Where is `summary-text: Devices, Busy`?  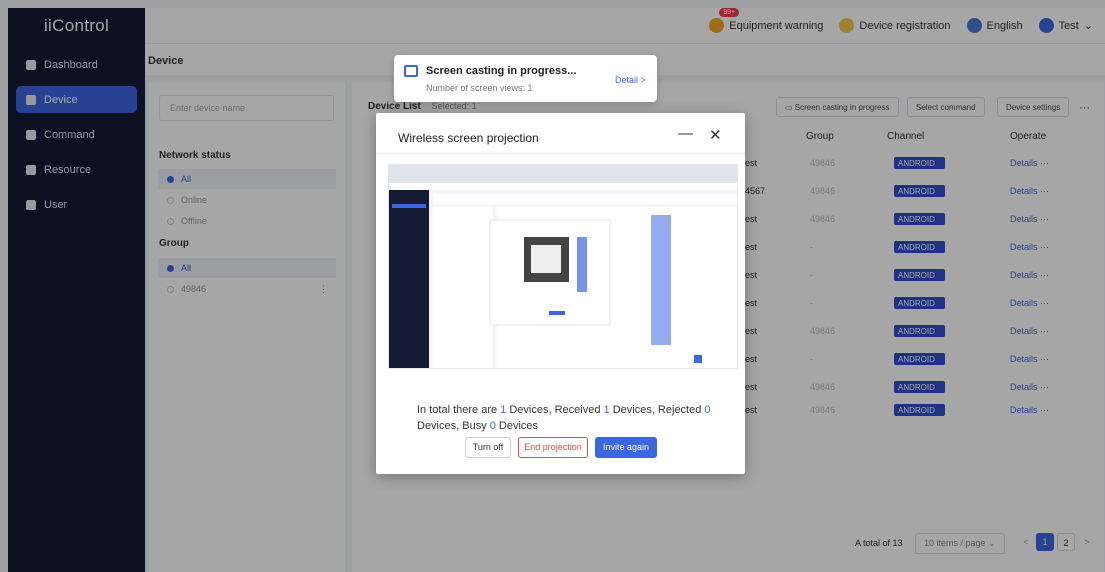
summary-text: Devices, Busy is located at coordinates (453, 426).